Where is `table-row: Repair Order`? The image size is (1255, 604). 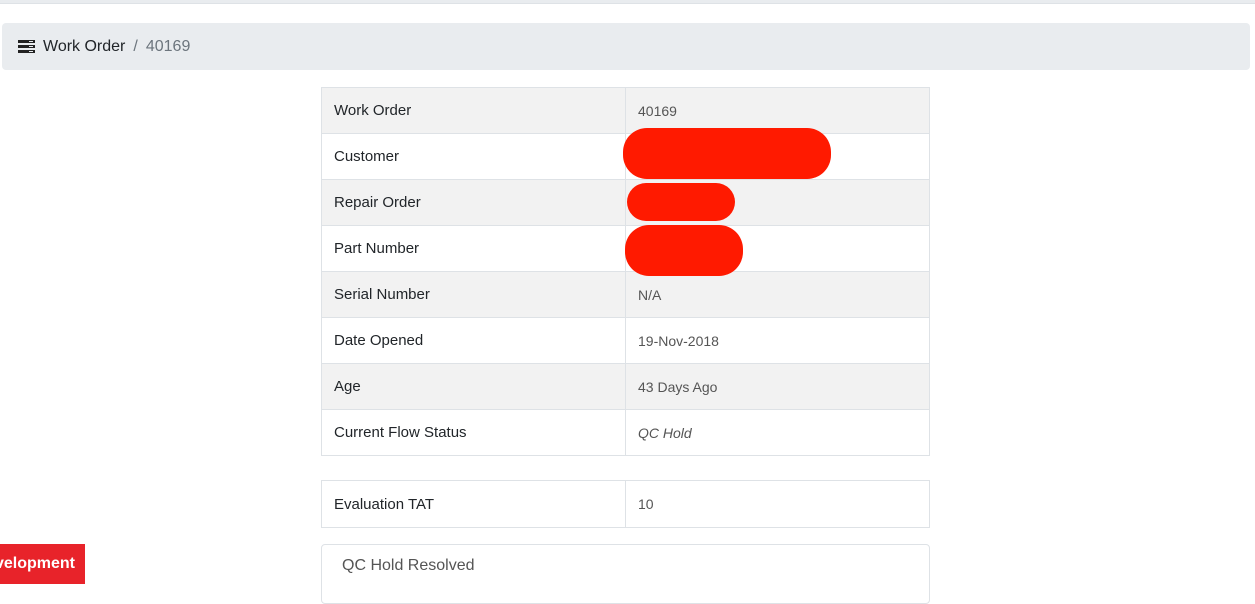 table-row: Repair Order is located at coordinates (625, 202).